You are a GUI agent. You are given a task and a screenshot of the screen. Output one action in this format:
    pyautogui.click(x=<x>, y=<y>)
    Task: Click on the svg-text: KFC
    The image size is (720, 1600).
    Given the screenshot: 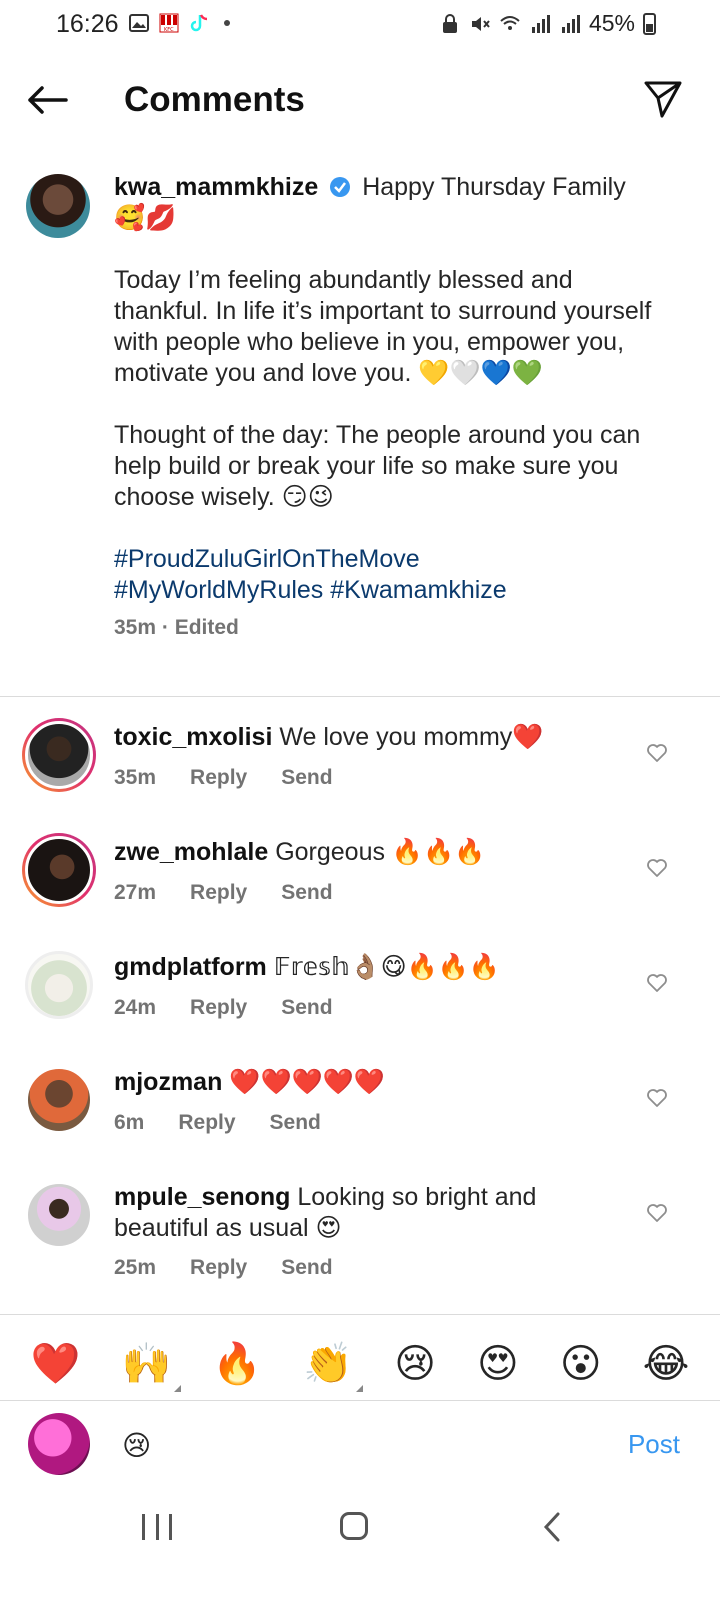 What is the action you would take?
    pyautogui.click(x=169, y=30)
    